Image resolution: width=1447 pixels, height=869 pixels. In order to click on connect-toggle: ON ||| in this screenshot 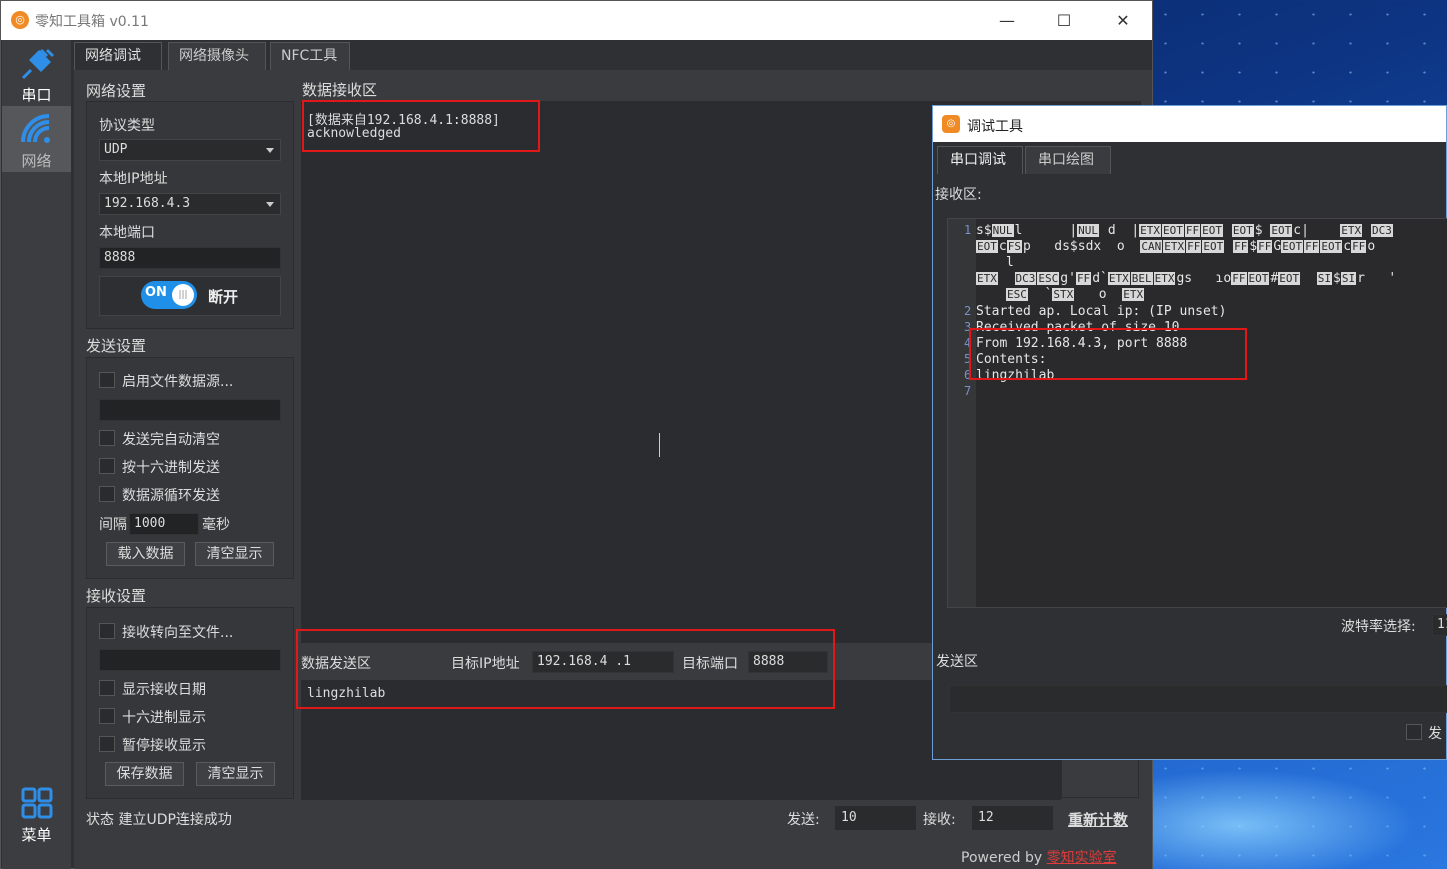, I will do `click(169, 295)`.